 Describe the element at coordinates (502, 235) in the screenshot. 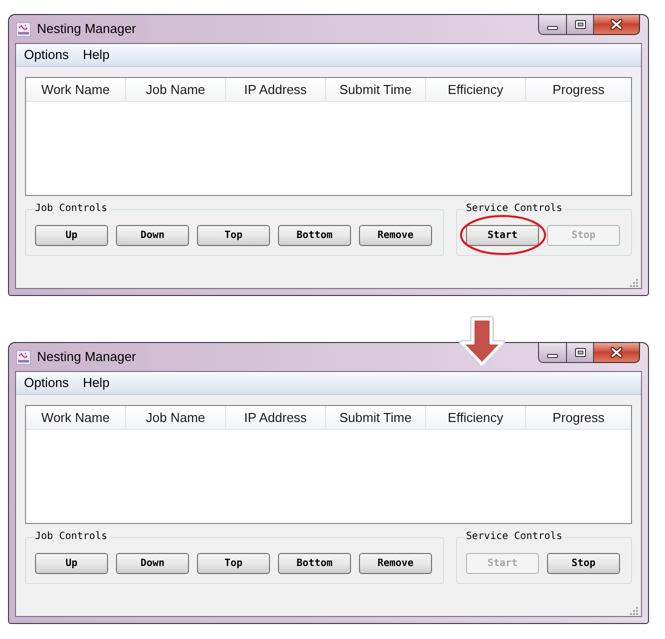

I see `start-button: Start` at that location.